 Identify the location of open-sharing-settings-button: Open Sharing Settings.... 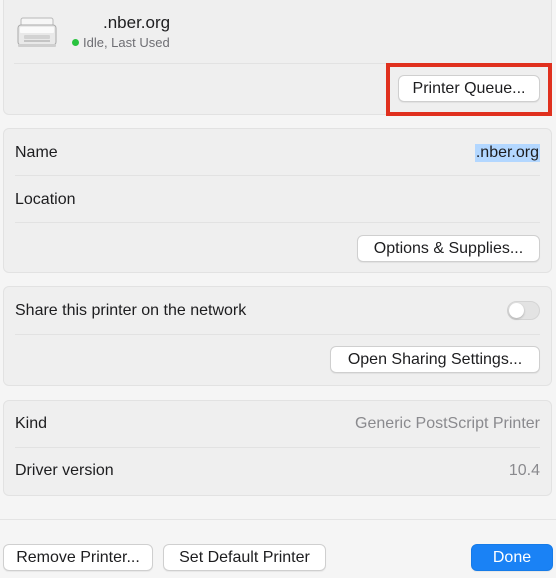
(435, 359).